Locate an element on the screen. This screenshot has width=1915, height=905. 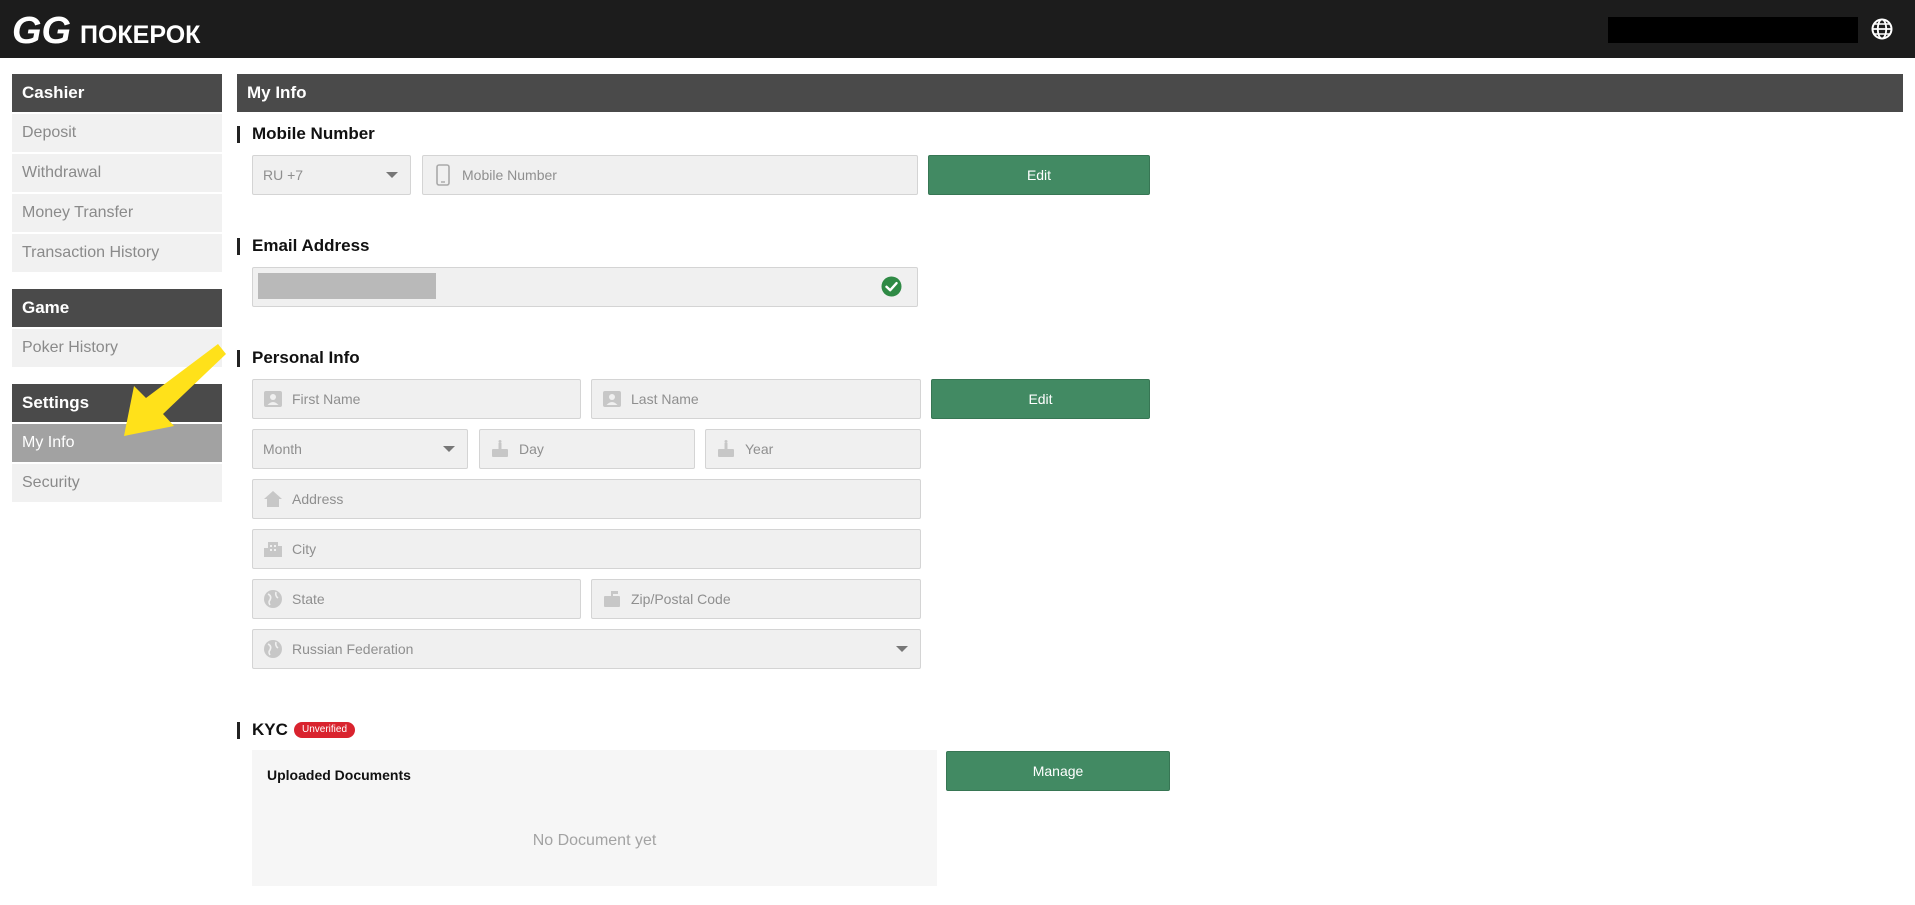
first-name-input: First Name is located at coordinates (416, 399).